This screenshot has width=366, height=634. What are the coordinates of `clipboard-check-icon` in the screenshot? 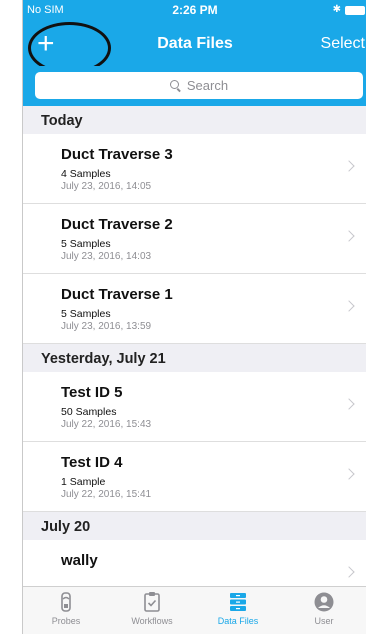 It's located at (152, 602).